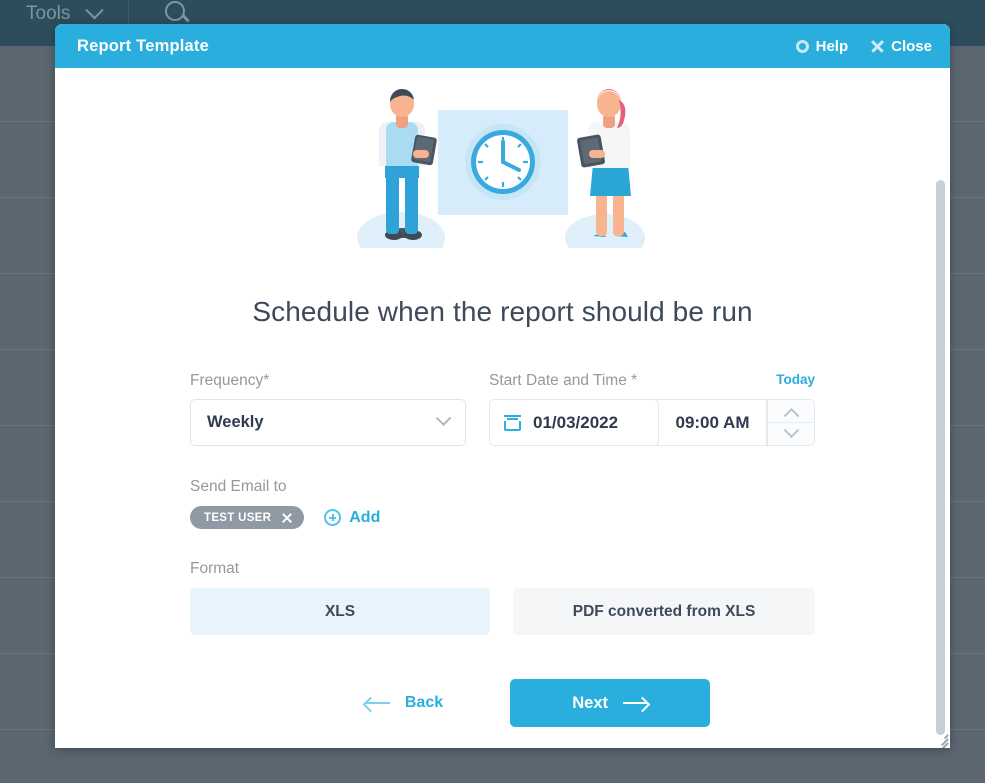 The height and width of the screenshot is (783, 985). Describe the element at coordinates (175, 11) in the screenshot. I see `search-icon-ring` at that location.